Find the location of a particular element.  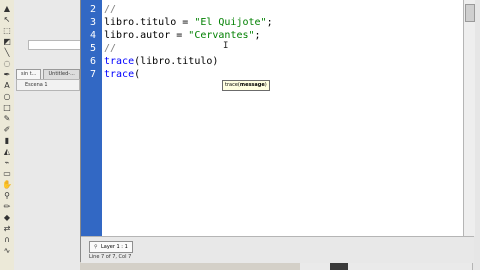

lasso-icon: ◌ is located at coordinates (7, 64).